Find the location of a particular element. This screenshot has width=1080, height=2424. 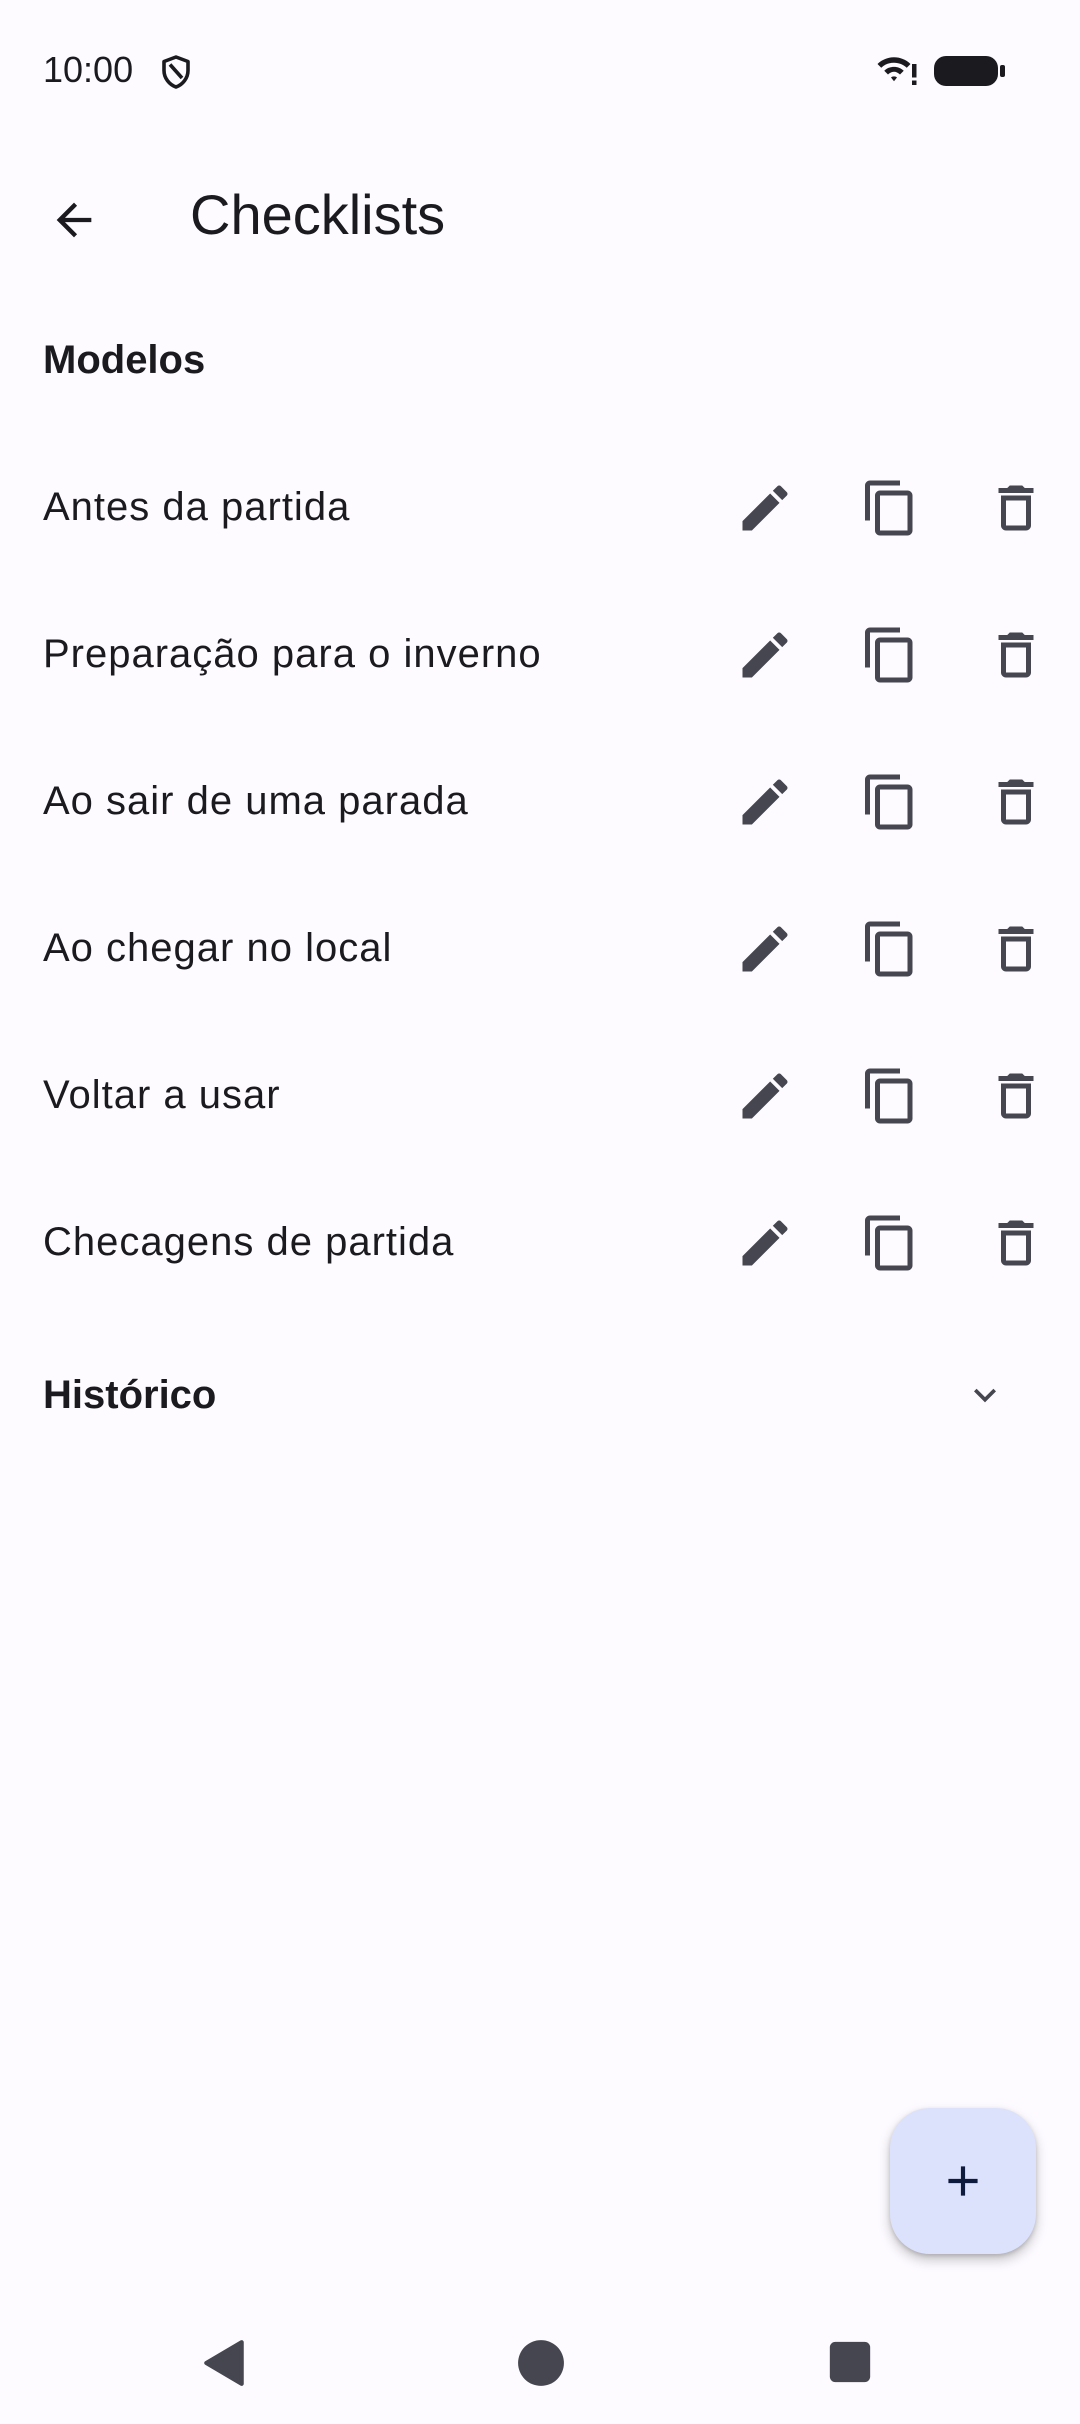

wifi-icon is located at coordinates (897, 71).